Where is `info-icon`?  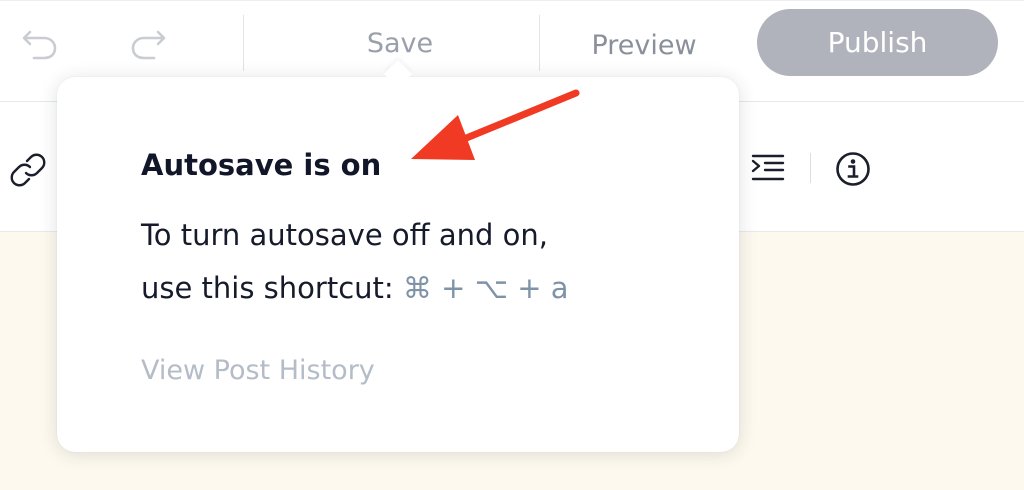
info-icon is located at coordinates (853, 169).